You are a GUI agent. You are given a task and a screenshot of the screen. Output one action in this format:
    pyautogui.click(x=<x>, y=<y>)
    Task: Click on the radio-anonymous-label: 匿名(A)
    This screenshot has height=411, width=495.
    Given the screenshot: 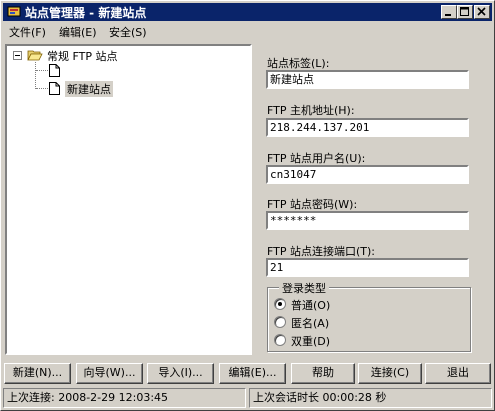 What is the action you would take?
    pyautogui.click(x=310, y=323)
    